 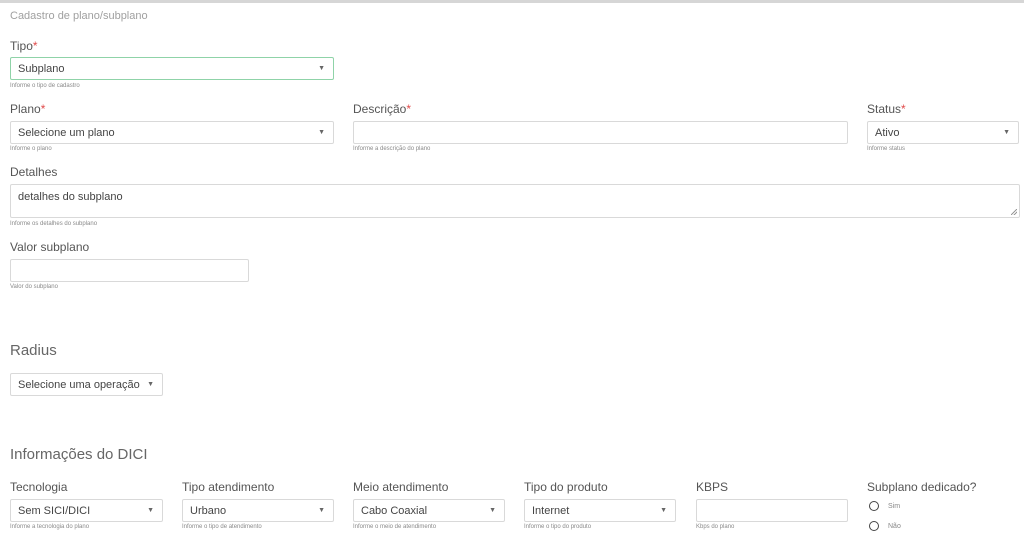 I want to click on radius-operation-select: Selecione uma operação ▼, so click(x=86, y=384).